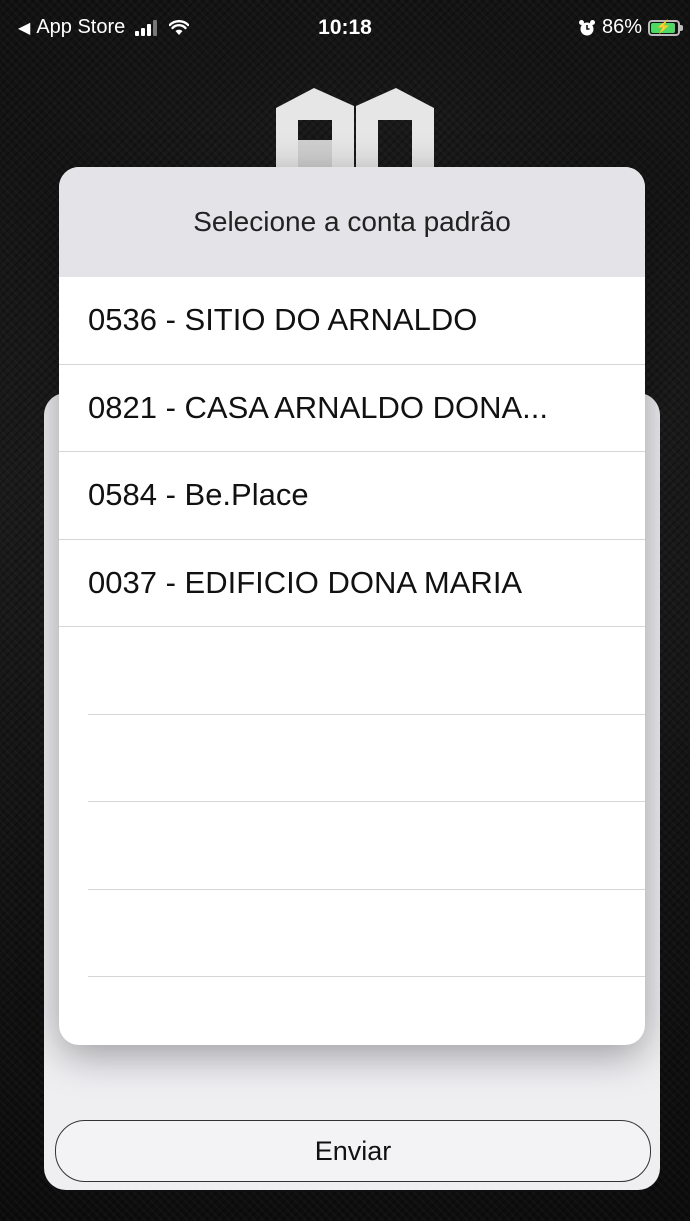 This screenshot has width=690, height=1221. I want to click on dialog-title: Selecione a conta padrão, so click(352, 222).